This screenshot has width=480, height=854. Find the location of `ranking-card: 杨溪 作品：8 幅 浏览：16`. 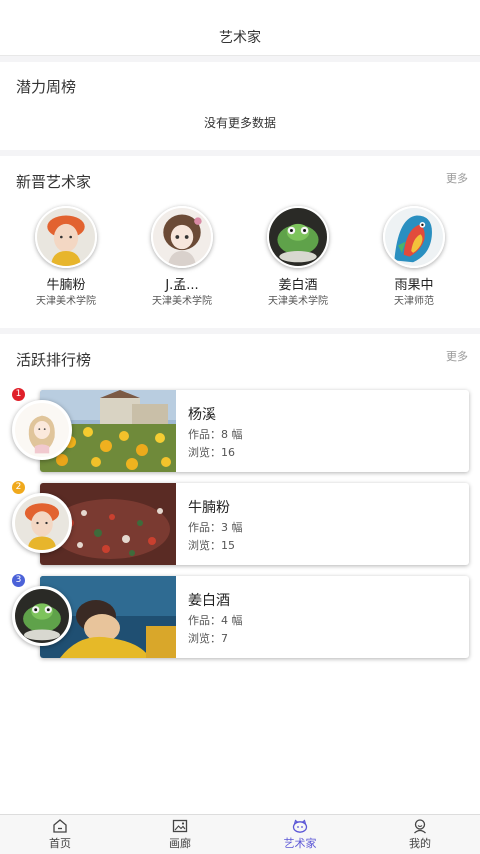

ranking-card: 杨溪 作品：8 幅 浏览：16 is located at coordinates (254, 431).